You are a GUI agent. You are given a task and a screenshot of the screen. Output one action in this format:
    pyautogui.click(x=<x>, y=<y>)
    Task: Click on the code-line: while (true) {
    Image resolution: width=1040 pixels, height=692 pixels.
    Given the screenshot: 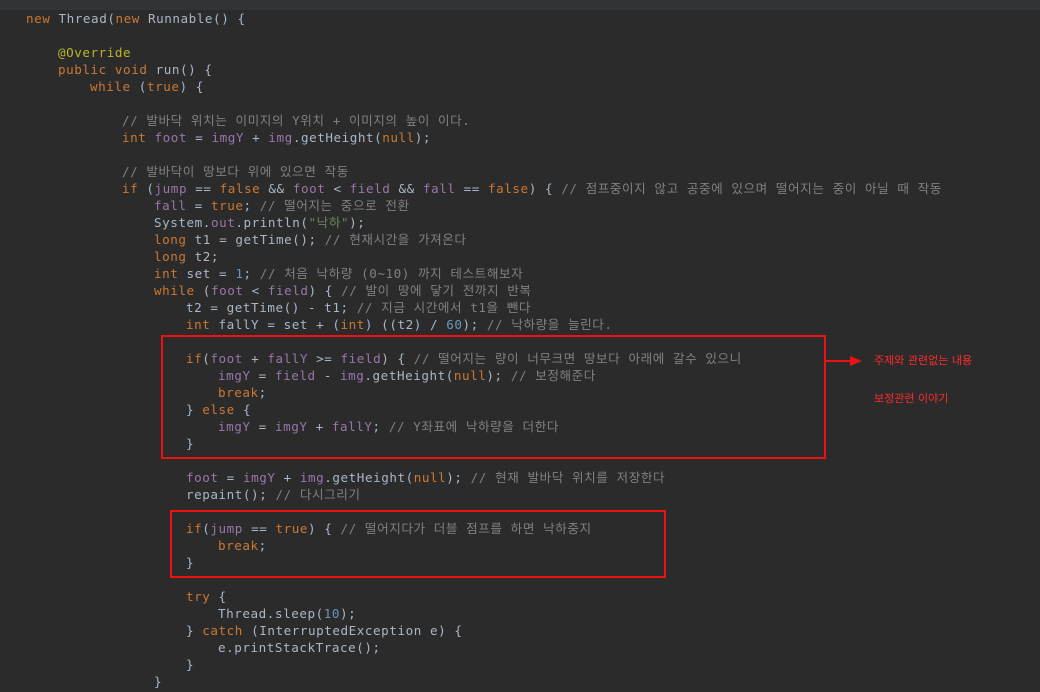 What is the action you would take?
    pyautogui.click(x=147, y=86)
    